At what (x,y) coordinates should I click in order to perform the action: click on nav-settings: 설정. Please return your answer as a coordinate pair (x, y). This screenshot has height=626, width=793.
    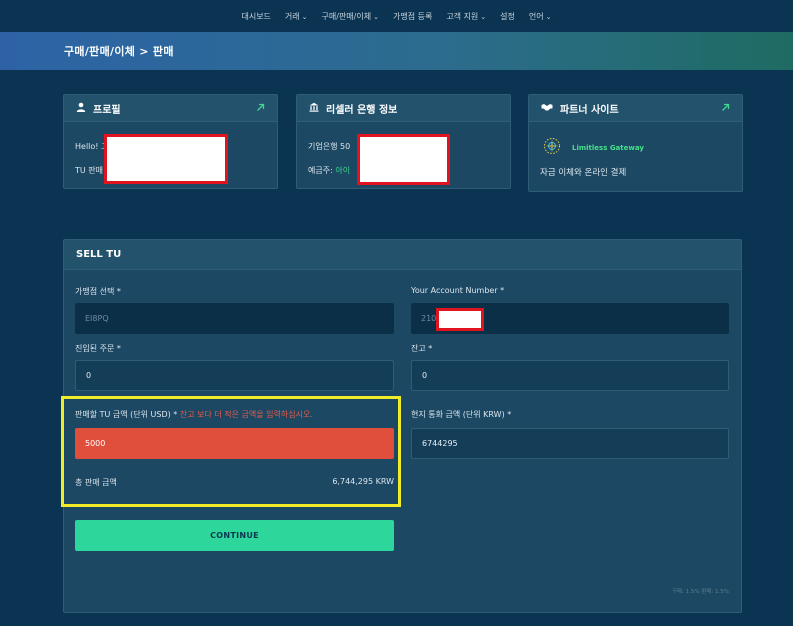
    Looking at the image, I should click on (507, 16).